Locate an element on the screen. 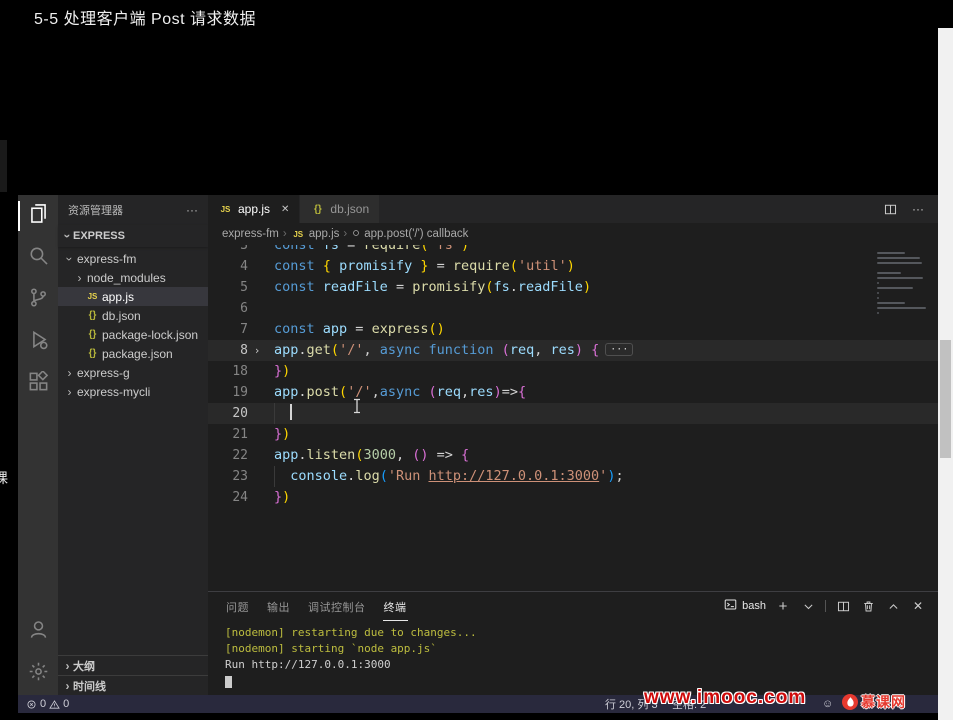 This screenshot has height=720, width=953. breadcrumb-item: app.post('/') callback is located at coordinates (409, 234).